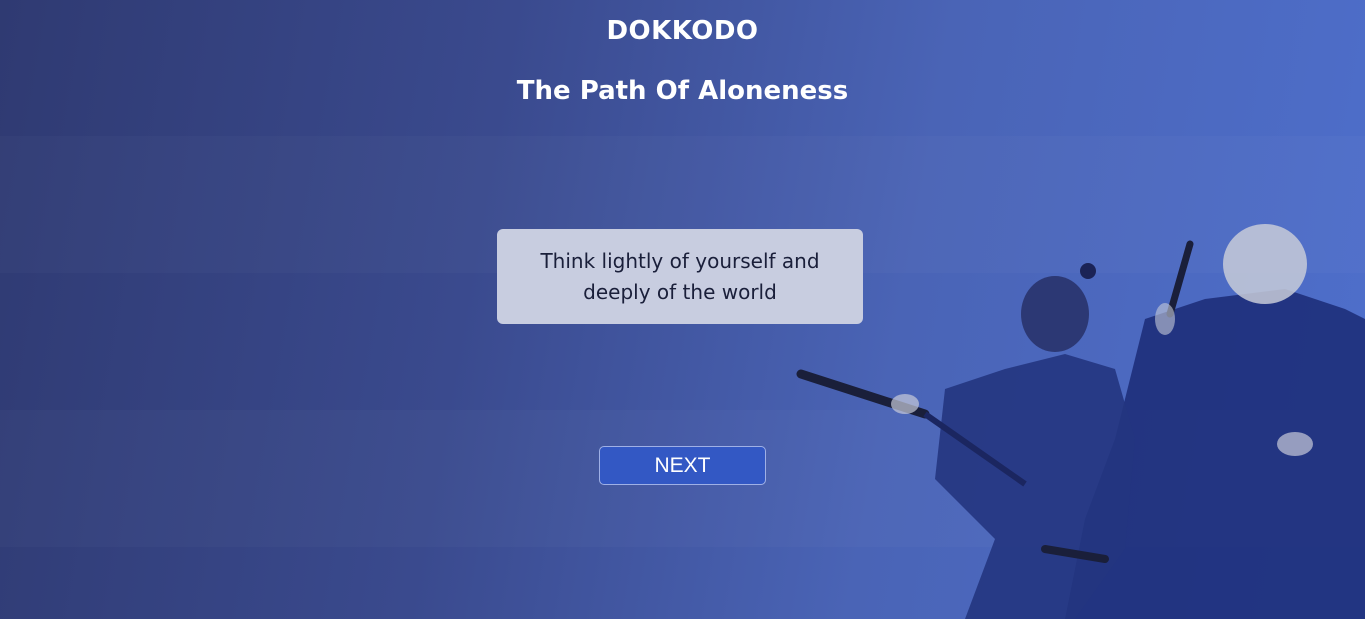  What do you see at coordinates (1265, 264) in the screenshot?
I see `samurai-right-head` at bounding box center [1265, 264].